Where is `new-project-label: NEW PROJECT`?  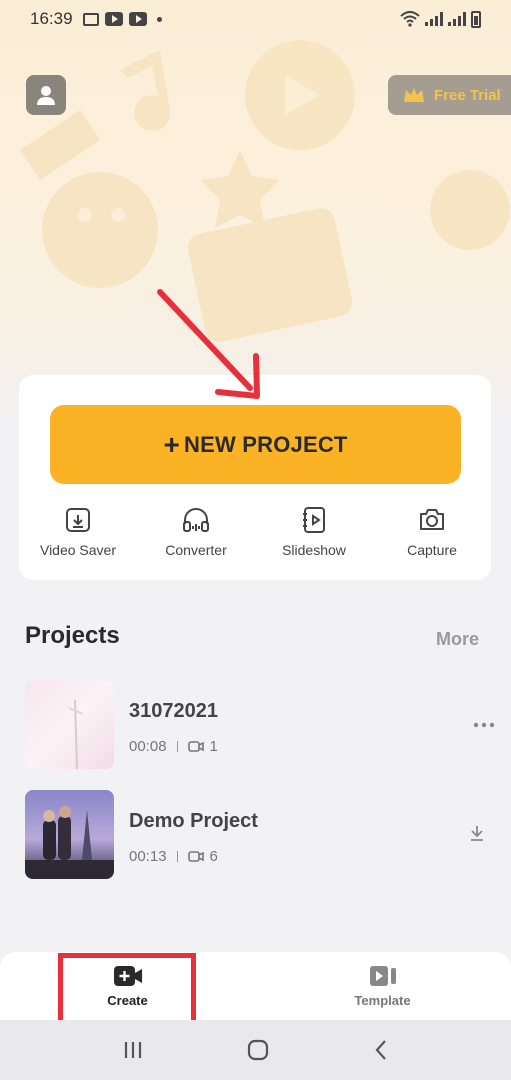
new-project-label: NEW PROJECT is located at coordinates (266, 444).